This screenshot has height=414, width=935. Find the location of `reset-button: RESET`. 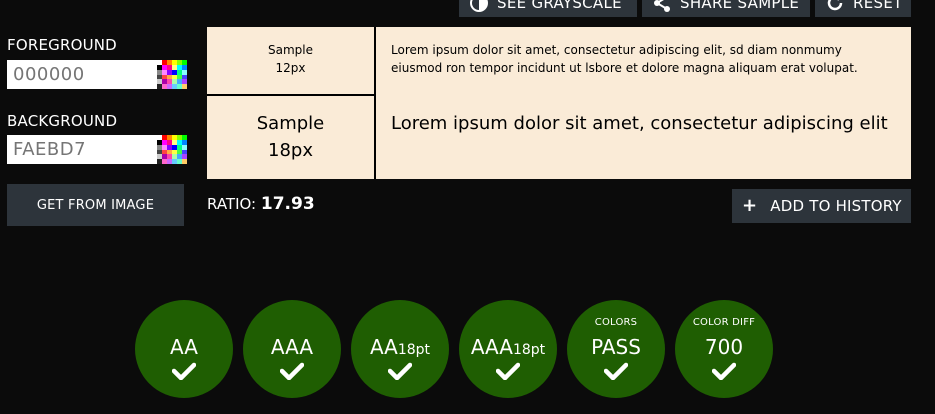

reset-button: RESET is located at coordinates (863, 8).